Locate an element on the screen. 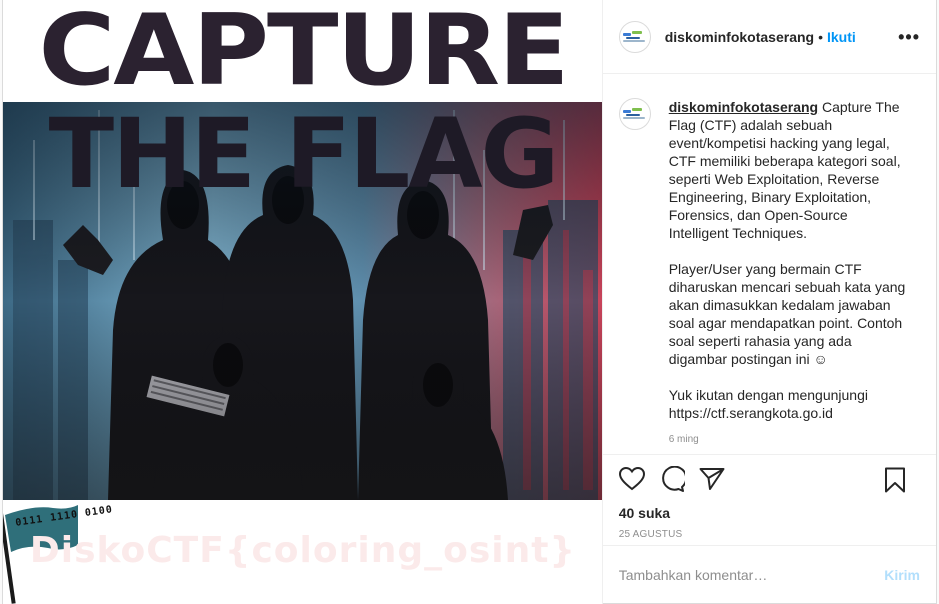  likes-count: 40 suka is located at coordinates (769, 513).